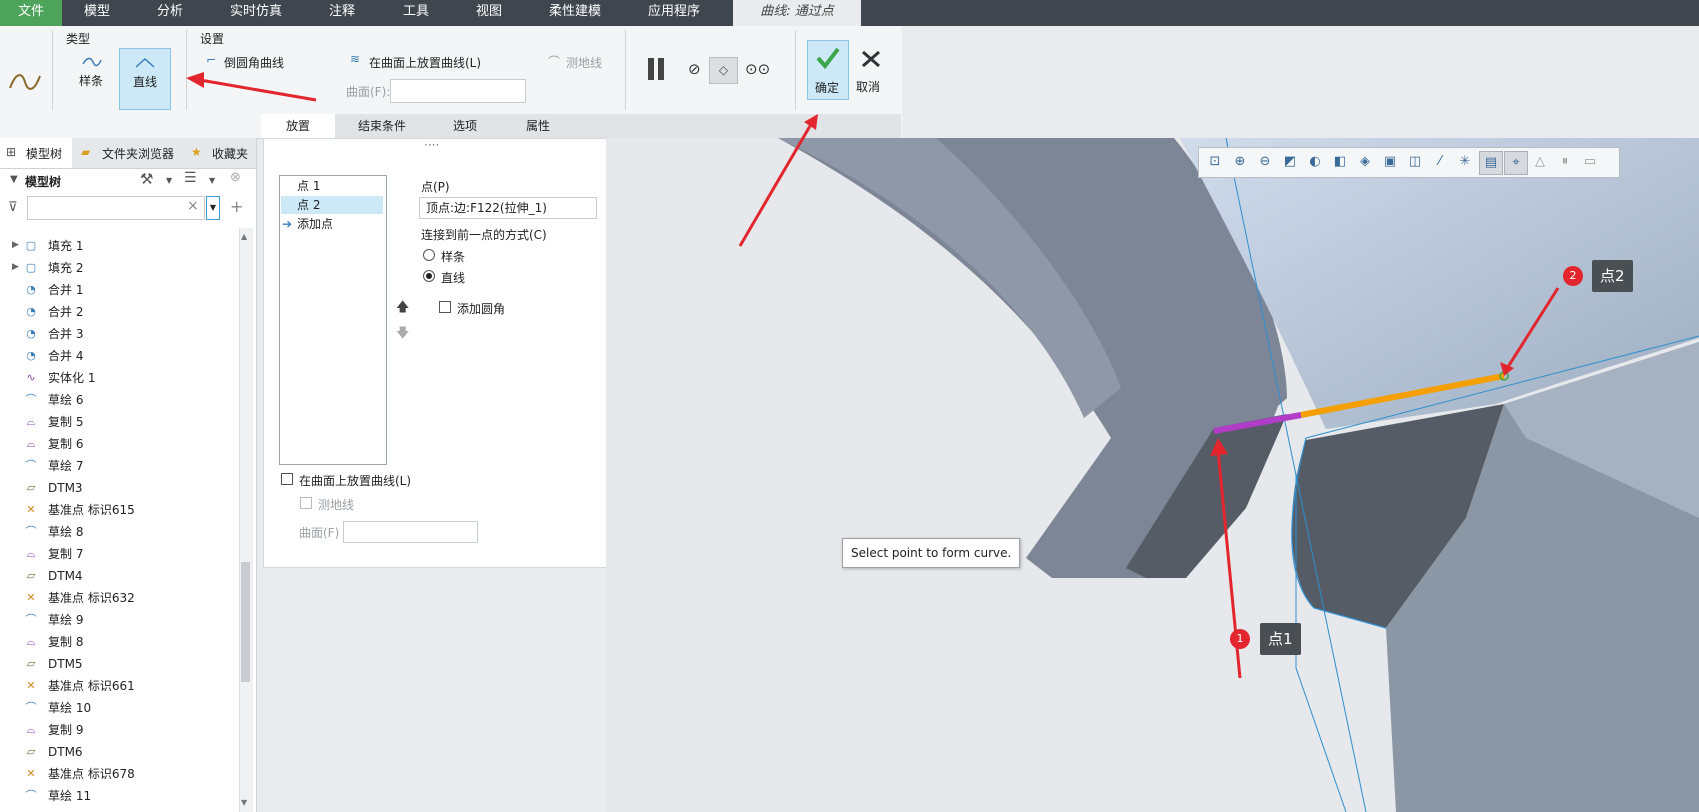 The height and width of the screenshot is (812, 1699). What do you see at coordinates (931, 553) in the screenshot?
I see `status-tooltip: Select point to form curve.` at bounding box center [931, 553].